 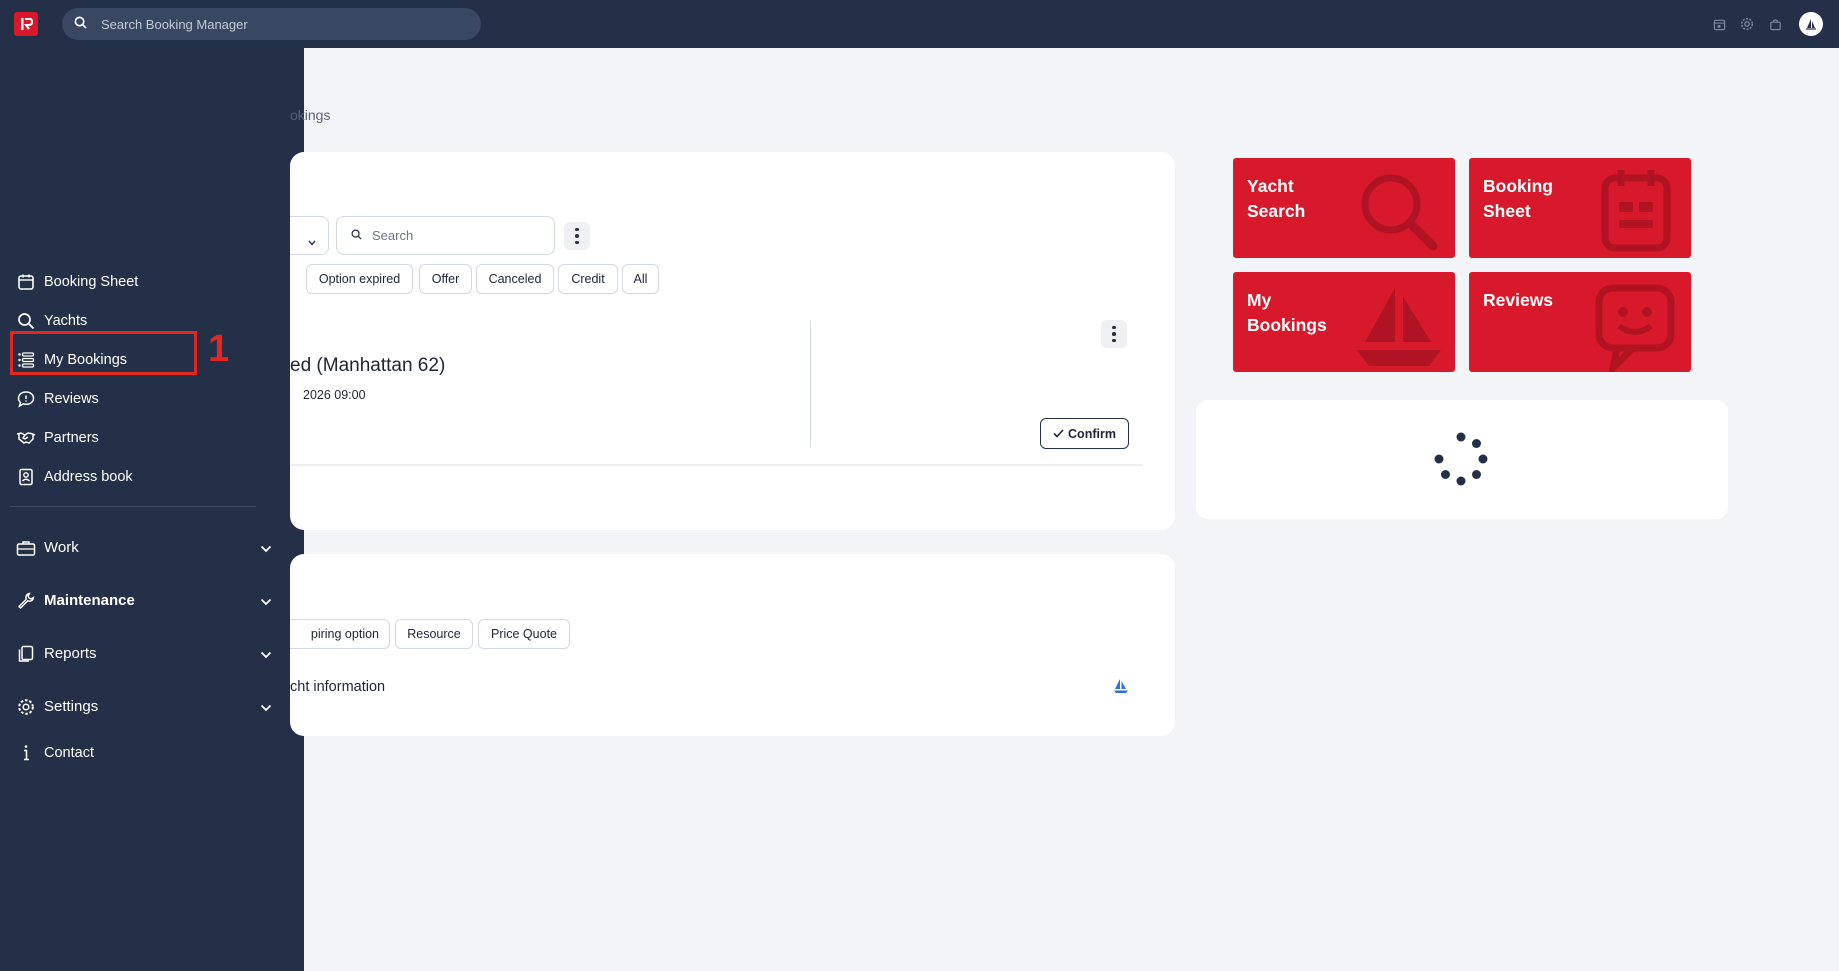 I want to click on sidebar-item-label: Yachts, so click(x=66, y=320).